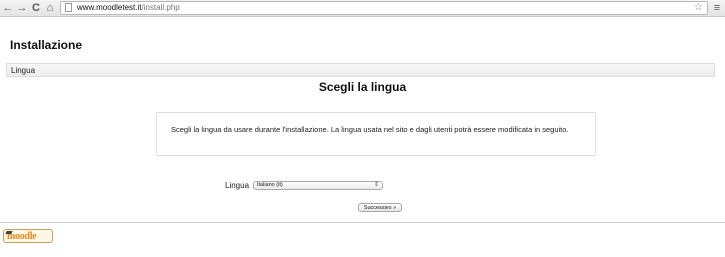  What do you see at coordinates (109, 7) in the screenshot?
I see `url-host: www.moodletest.it` at bounding box center [109, 7].